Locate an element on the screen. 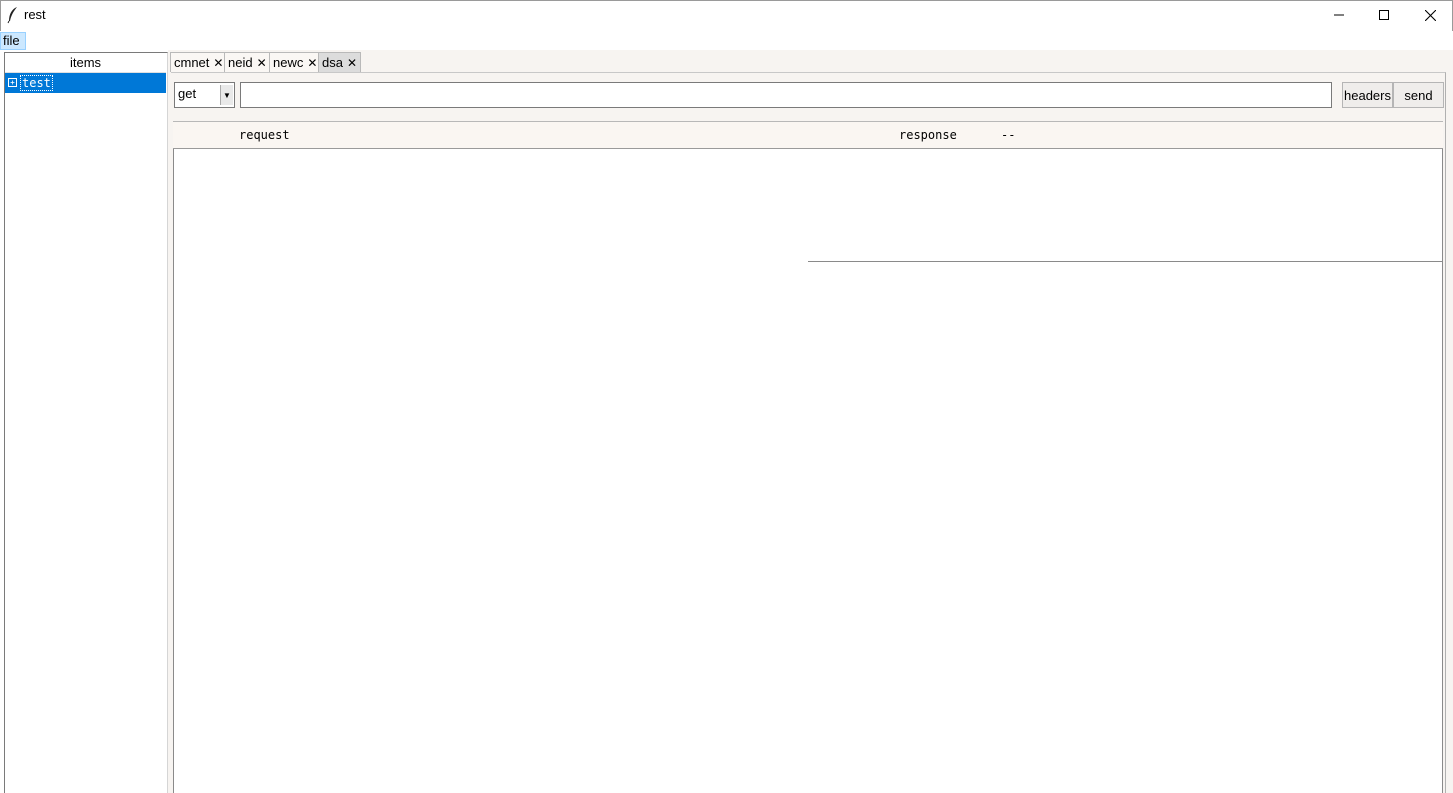  minimize-icon is located at coordinates (1339, 15).